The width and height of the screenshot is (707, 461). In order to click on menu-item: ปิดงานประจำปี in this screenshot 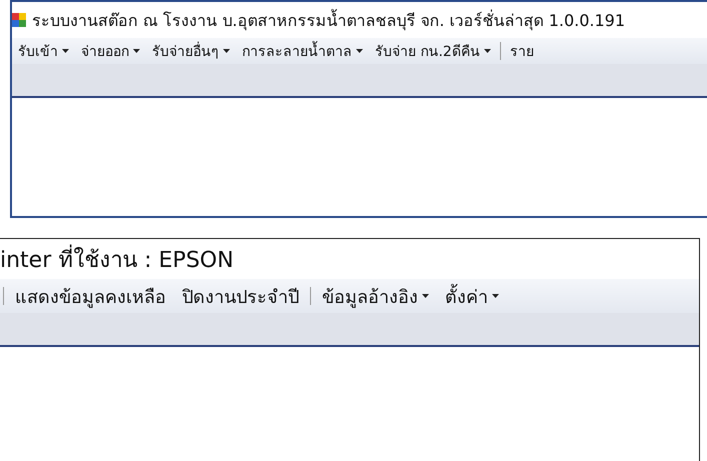, I will do `click(240, 296)`.